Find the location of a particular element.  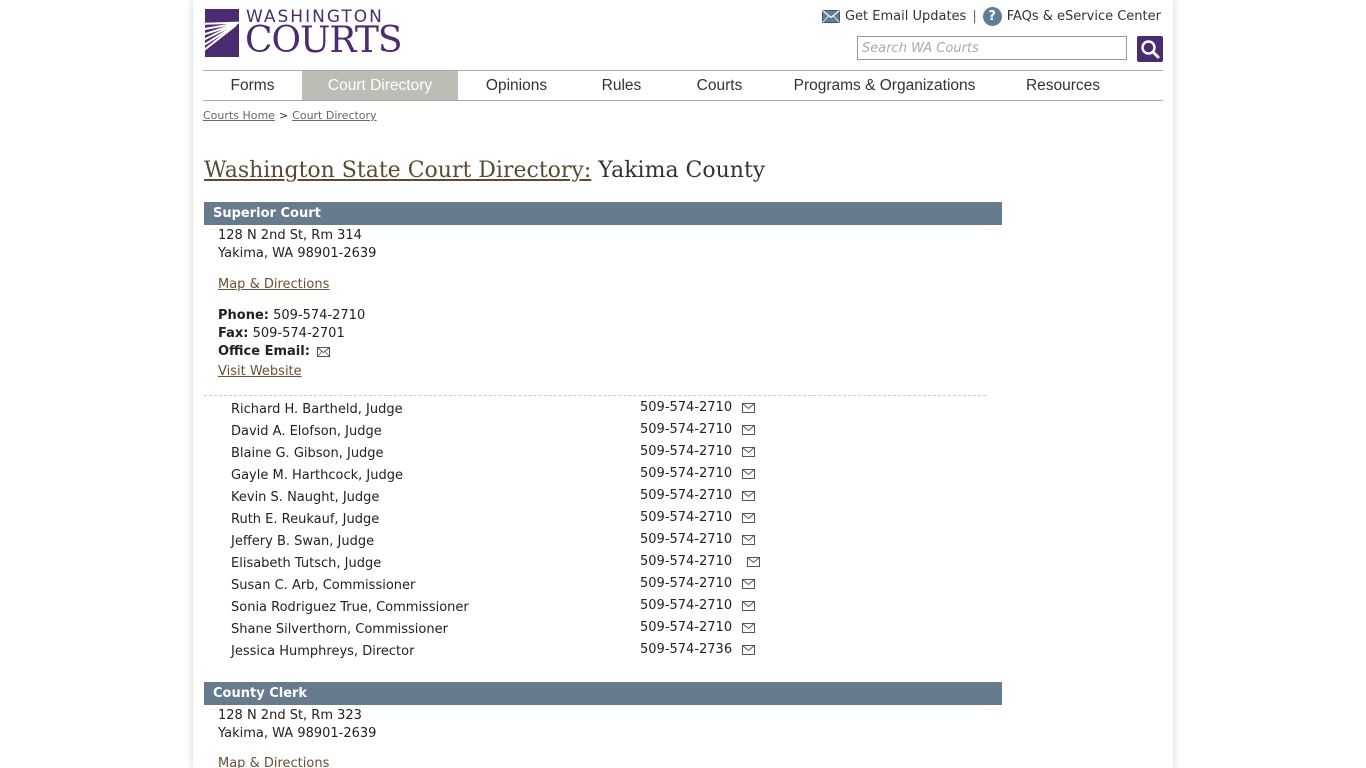

staff-row: Gayle M. Harthcock, Judge 509-574-2710 is located at coordinates (501, 477).